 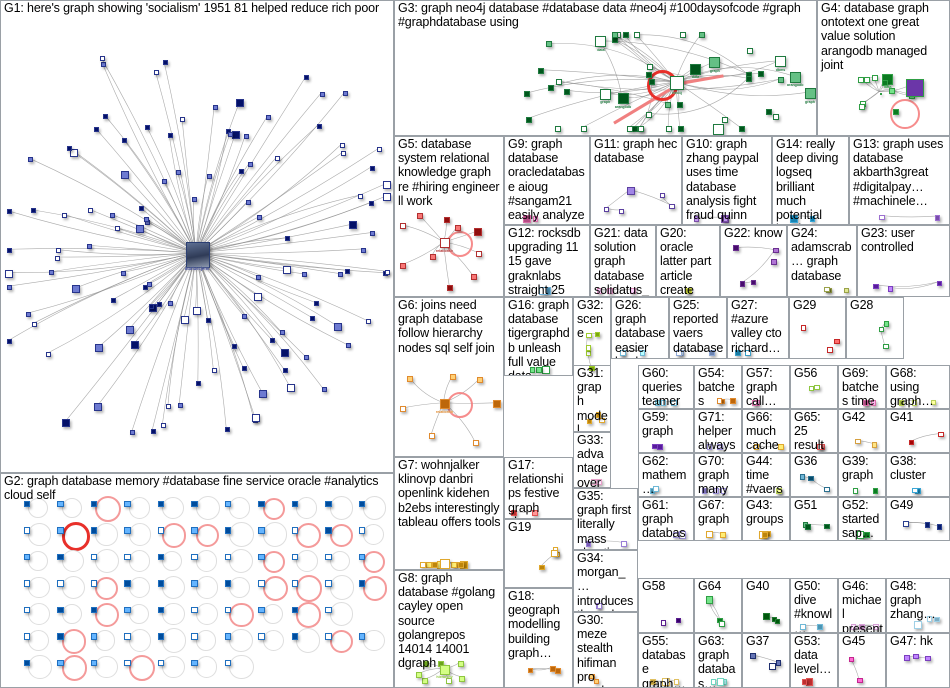 I want to click on group-panel-g22: G22: know, so click(x=753, y=261).